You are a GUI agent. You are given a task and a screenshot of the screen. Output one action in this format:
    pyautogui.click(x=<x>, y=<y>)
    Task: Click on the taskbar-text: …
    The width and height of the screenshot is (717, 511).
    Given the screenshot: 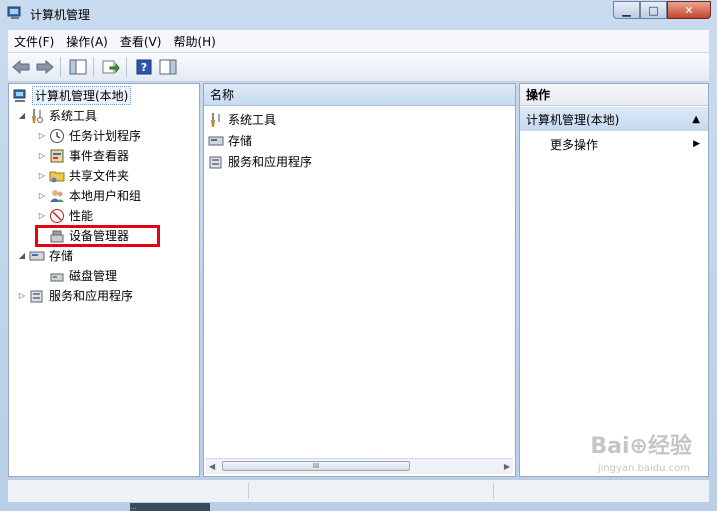 What is the action you would take?
    pyautogui.click(x=133, y=507)
    